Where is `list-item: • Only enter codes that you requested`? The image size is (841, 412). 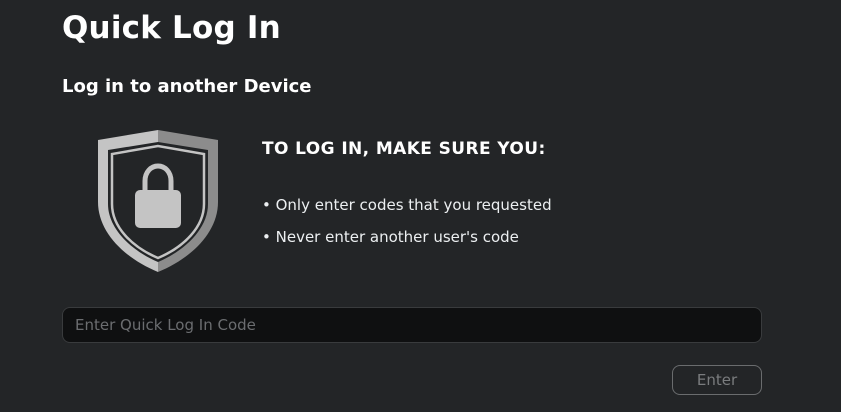
list-item: • Only enter codes that you requested is located at coordinates (407, 205).